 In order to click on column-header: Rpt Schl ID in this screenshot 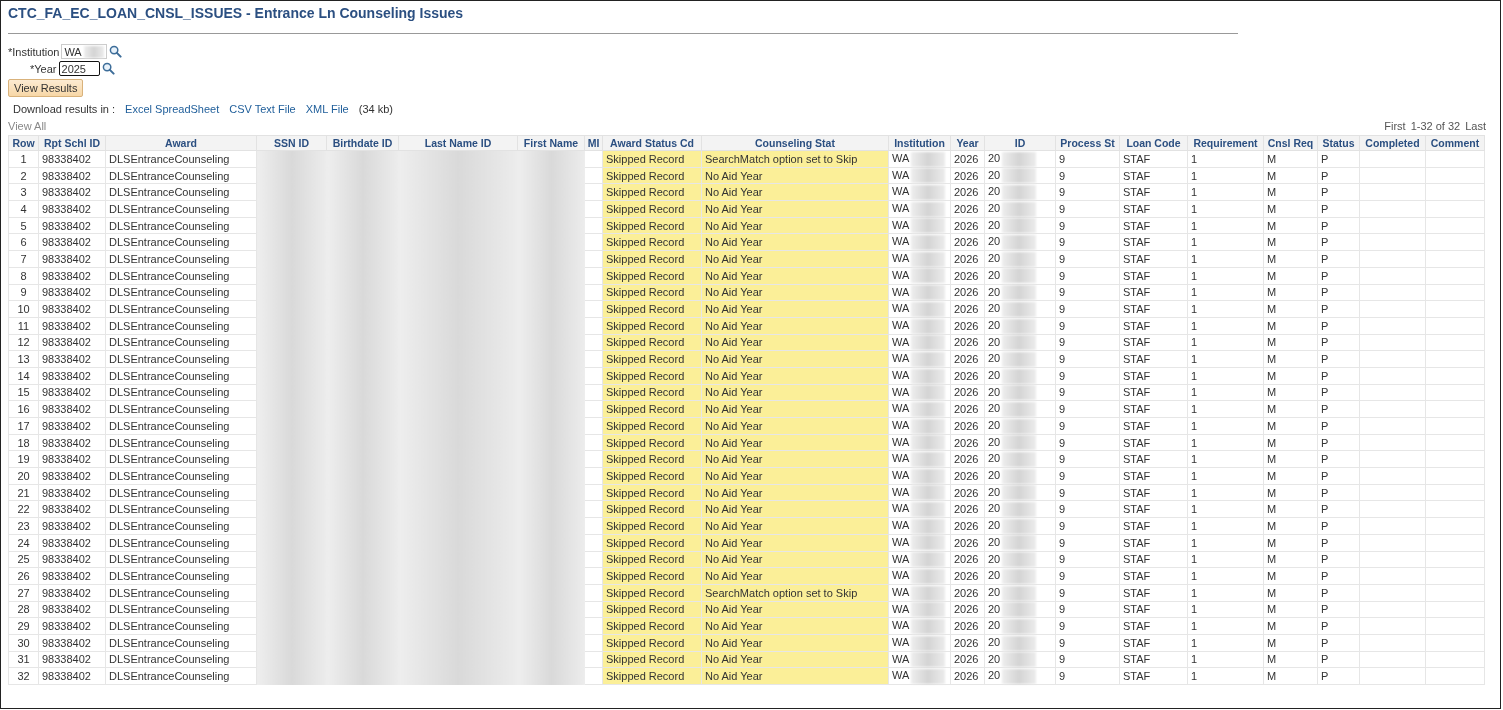, I will do `click(72, 143)`.